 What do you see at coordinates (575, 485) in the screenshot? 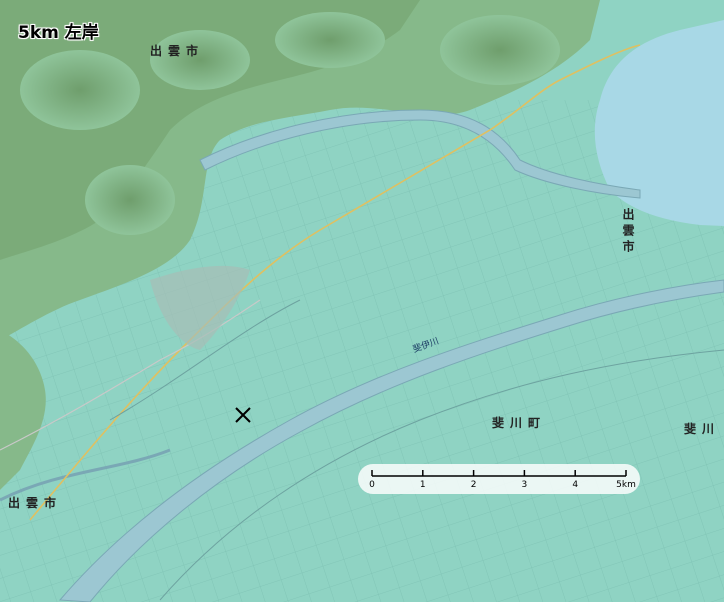
I see `scale-tick-label: 4` at bounding box center [575, 485].